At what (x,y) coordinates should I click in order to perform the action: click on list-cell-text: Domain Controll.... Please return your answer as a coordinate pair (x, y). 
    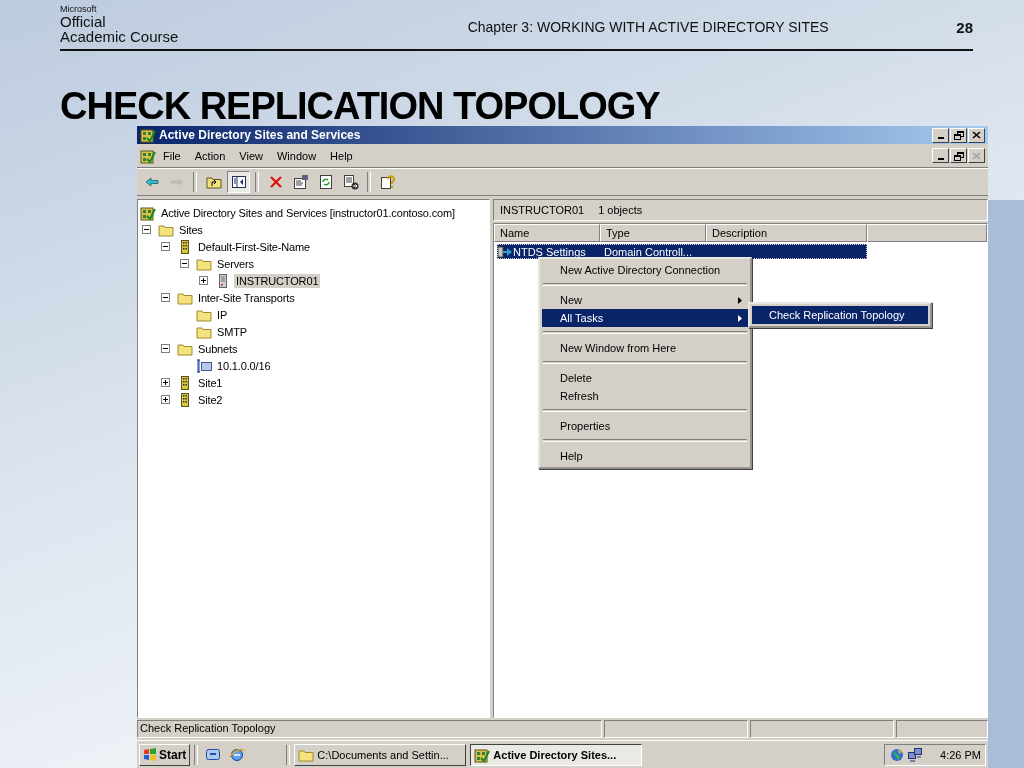
    Looking at the image, I should click on (648, 251).